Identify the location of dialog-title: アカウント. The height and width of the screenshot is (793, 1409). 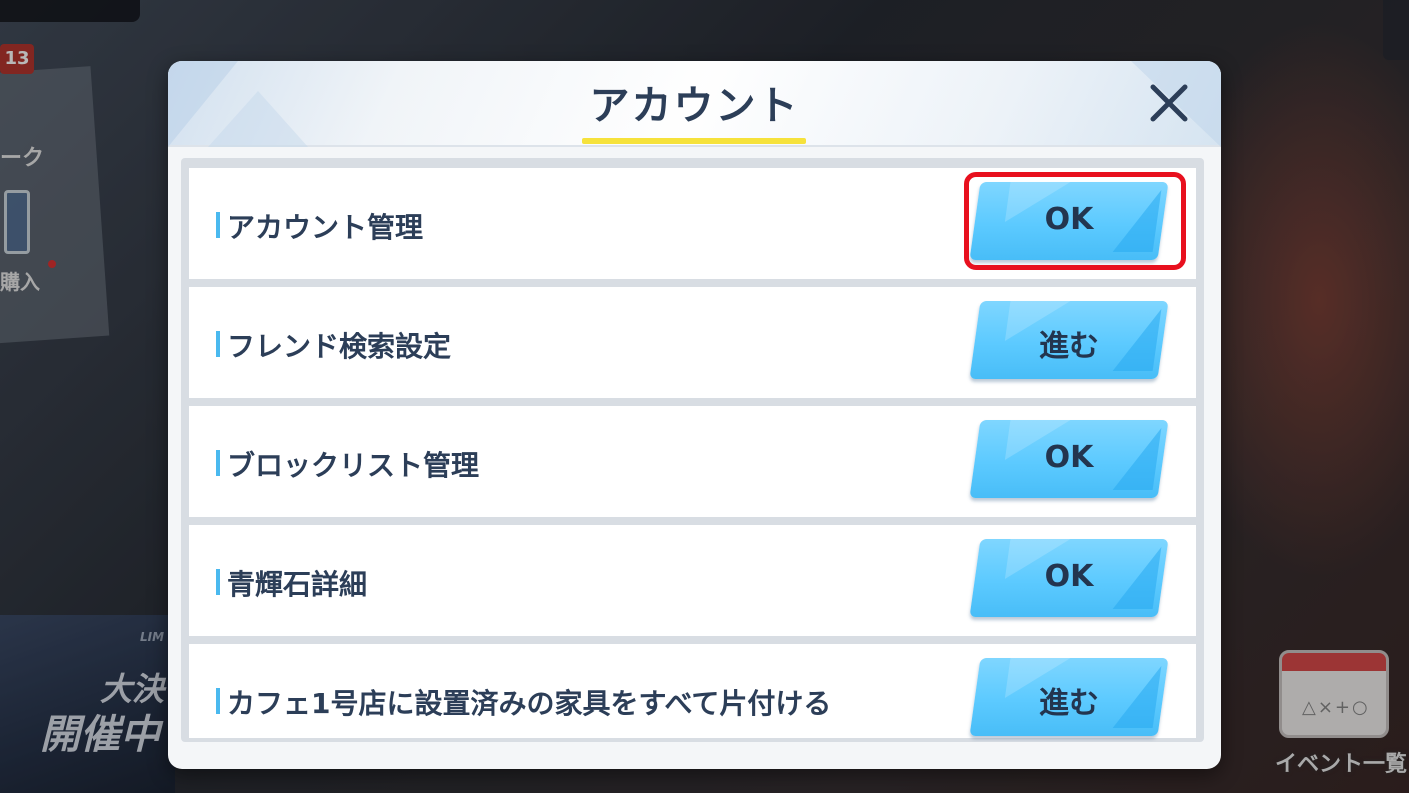
(694, 106).